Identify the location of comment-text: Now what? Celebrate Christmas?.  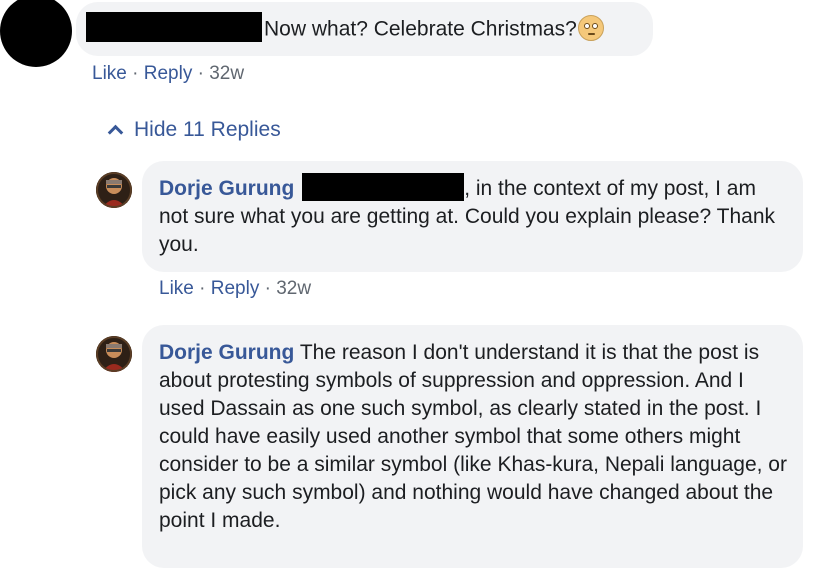
(420, 29).